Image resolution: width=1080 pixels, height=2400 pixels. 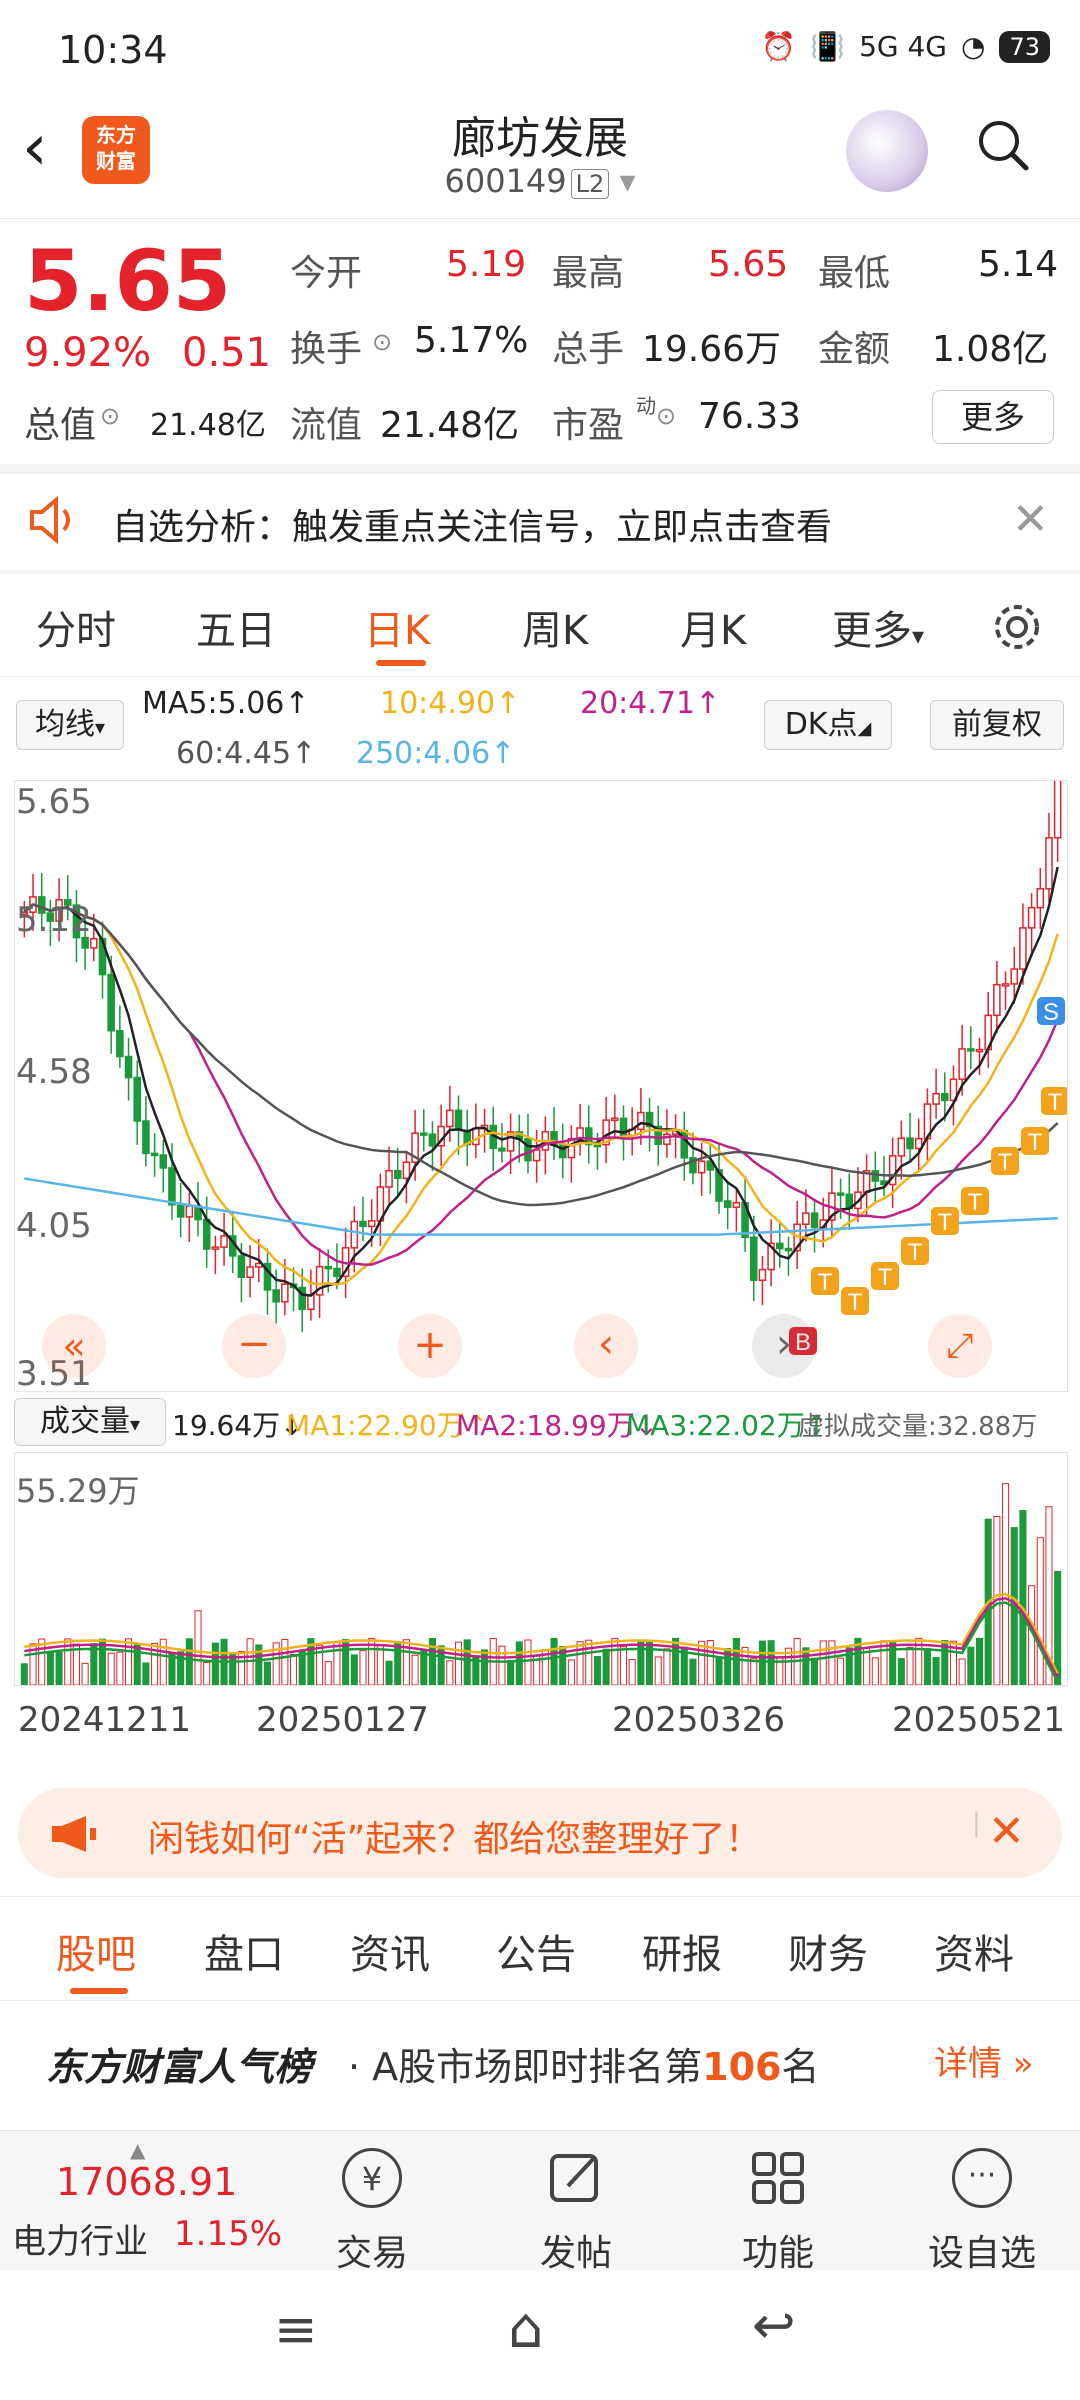 What do you see at coordinates (666, 416) in the screenshot?
I see `pe-info-icon: ⊙` at bounding box center [666, 416].